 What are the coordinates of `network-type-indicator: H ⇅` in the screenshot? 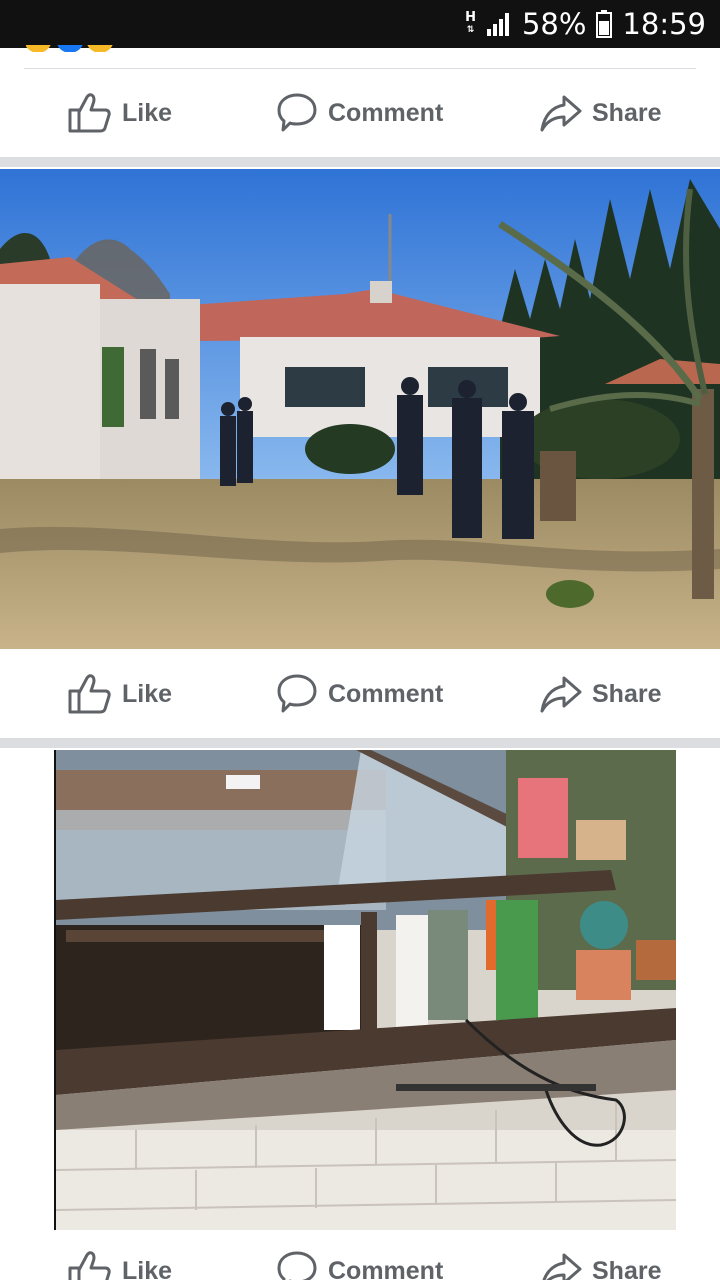 It's located at (470, 22).